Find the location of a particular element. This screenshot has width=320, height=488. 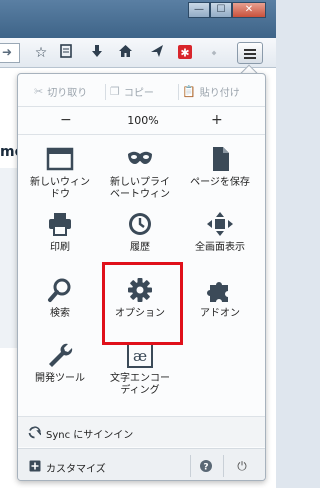

print-label: 印刷 is located at coordinates (60, 247).